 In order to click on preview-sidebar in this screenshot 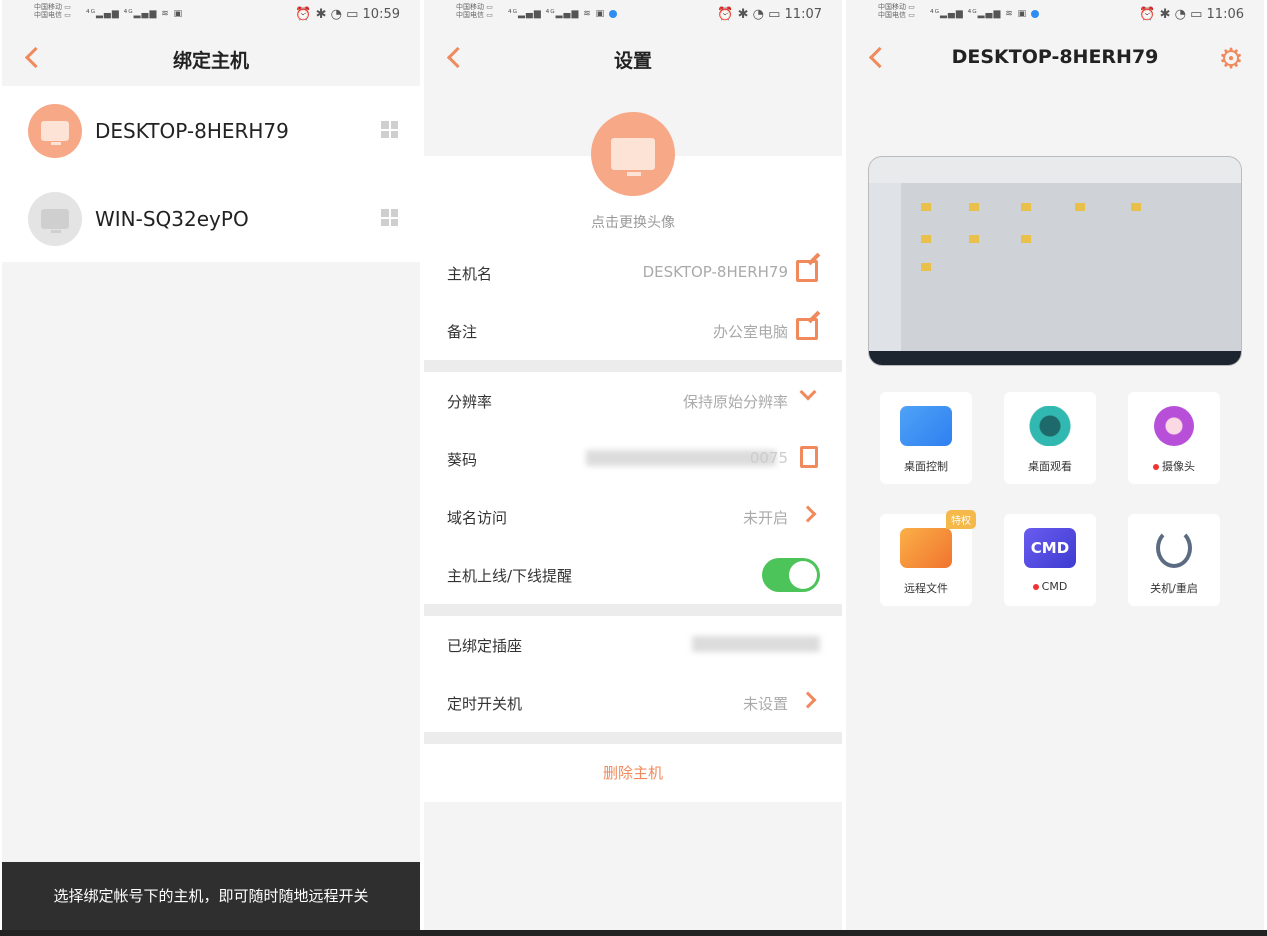, I will do `click(885, 267)`.